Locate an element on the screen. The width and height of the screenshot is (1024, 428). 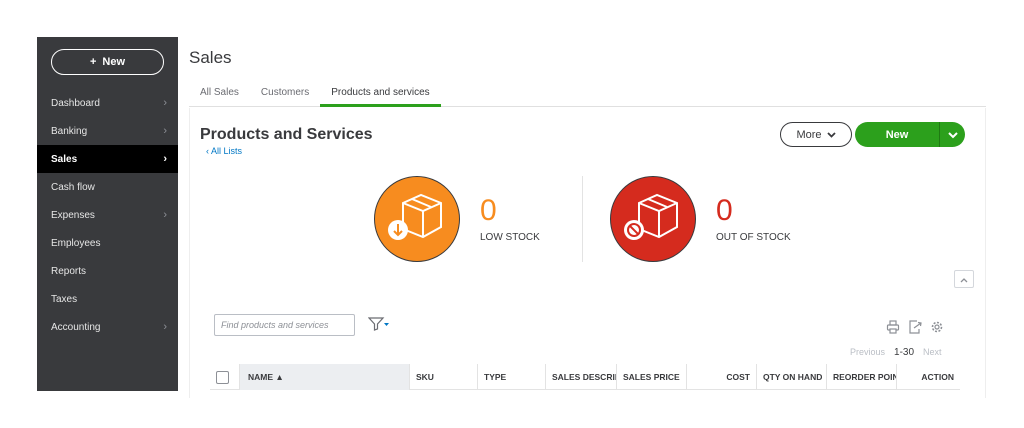
out-of-stock-widget: 0 OUT OF STOCK is located at coordinates (700, 219).